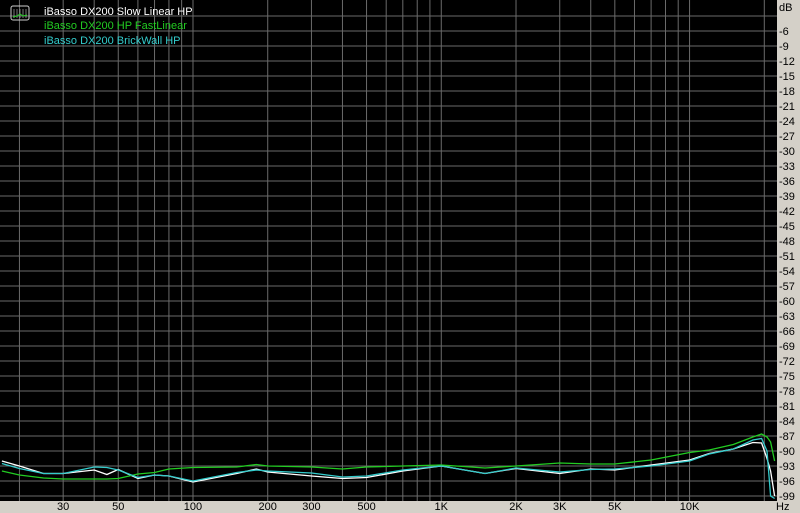 The image size is (800, 513). I want to click on x-tick-label: 300, so click(311, 507).